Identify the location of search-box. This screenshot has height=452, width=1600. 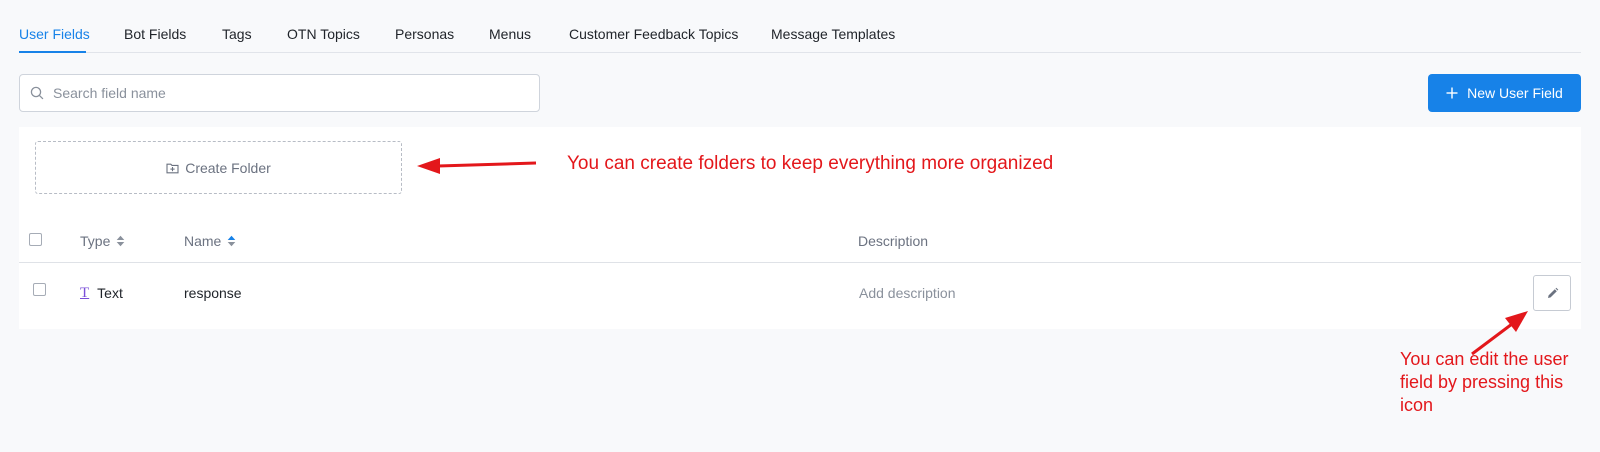
(279, 93).